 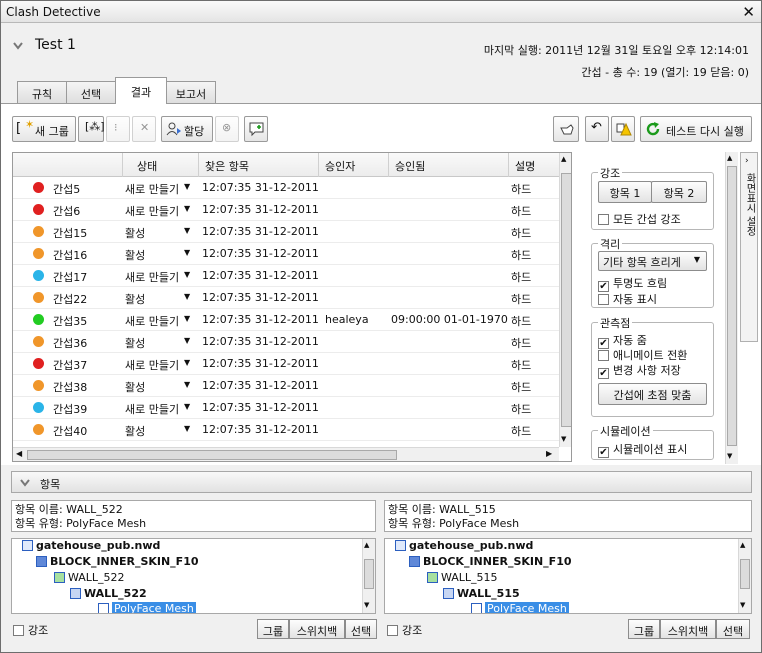 What do you see at coordinates (212, 455) in the screenshot?
I see `grid-horizontal-thumb` at bounding box center [212, 455].